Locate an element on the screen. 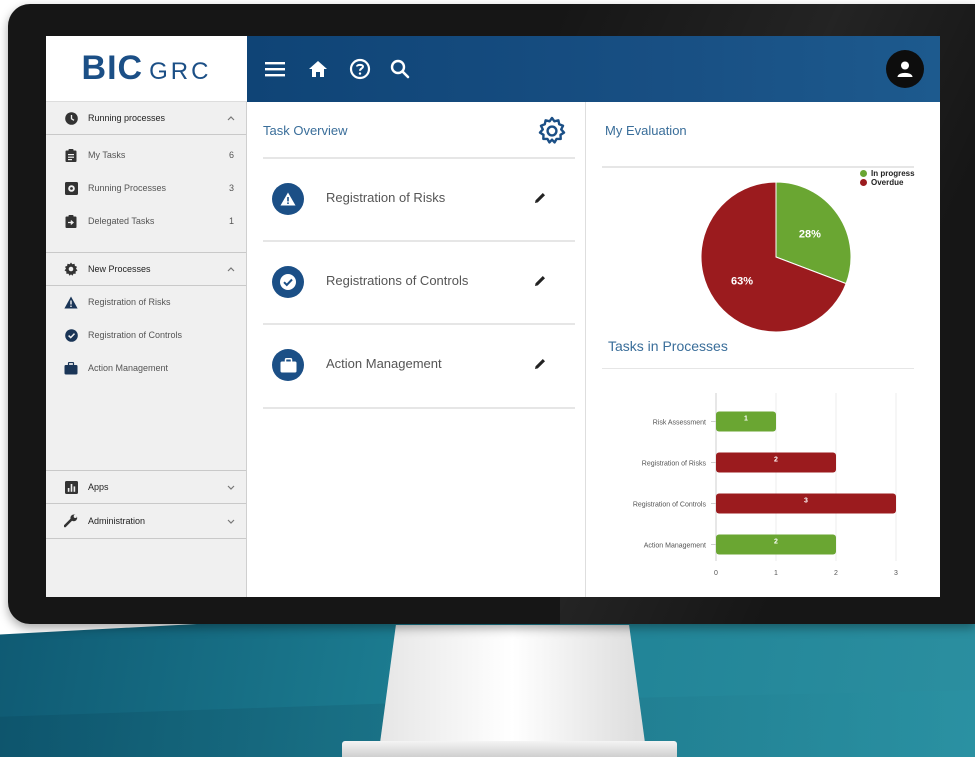 Image resolution: width=975 pixels, height=757 pixels. legend-label: Overdue is located at coordinates (887, 182).